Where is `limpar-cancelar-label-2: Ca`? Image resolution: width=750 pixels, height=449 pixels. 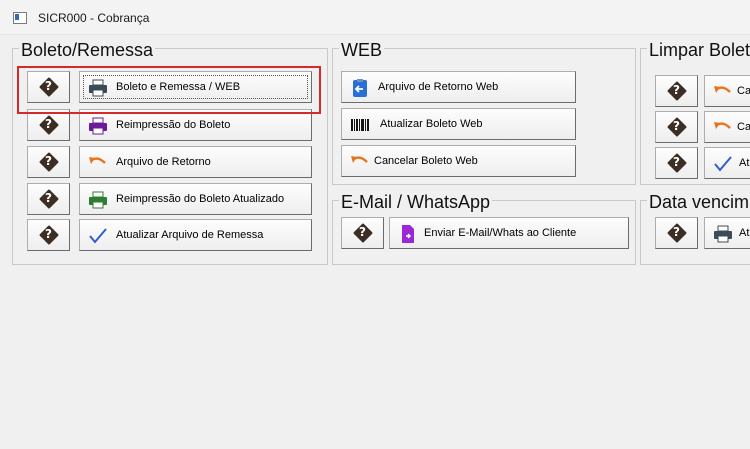
limpar-cancelar-label-2: Ca is located at coordinates (743, 127).